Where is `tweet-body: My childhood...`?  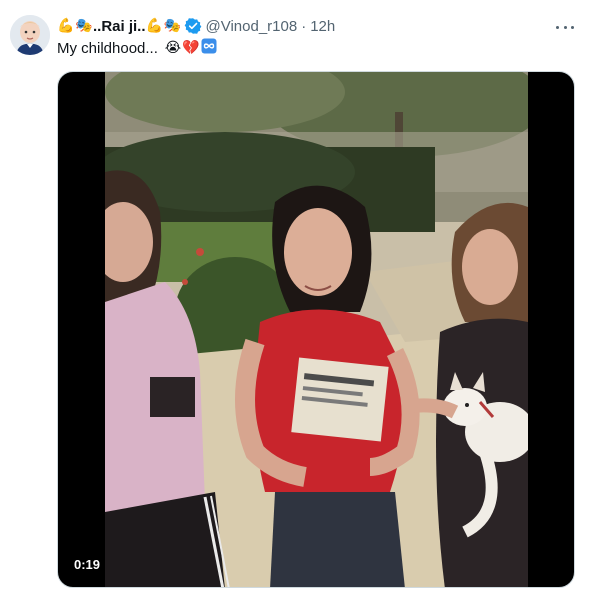
tweet-body: My childhood... is located at coordinates (107, 48).